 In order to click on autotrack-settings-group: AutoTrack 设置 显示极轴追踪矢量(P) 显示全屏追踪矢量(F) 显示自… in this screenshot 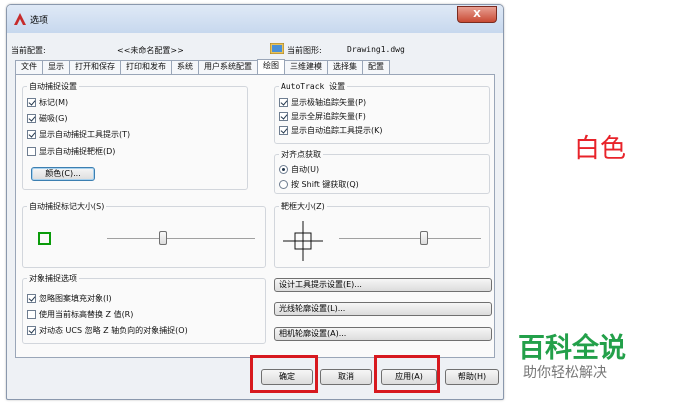, I will do `click(382, 113)`.